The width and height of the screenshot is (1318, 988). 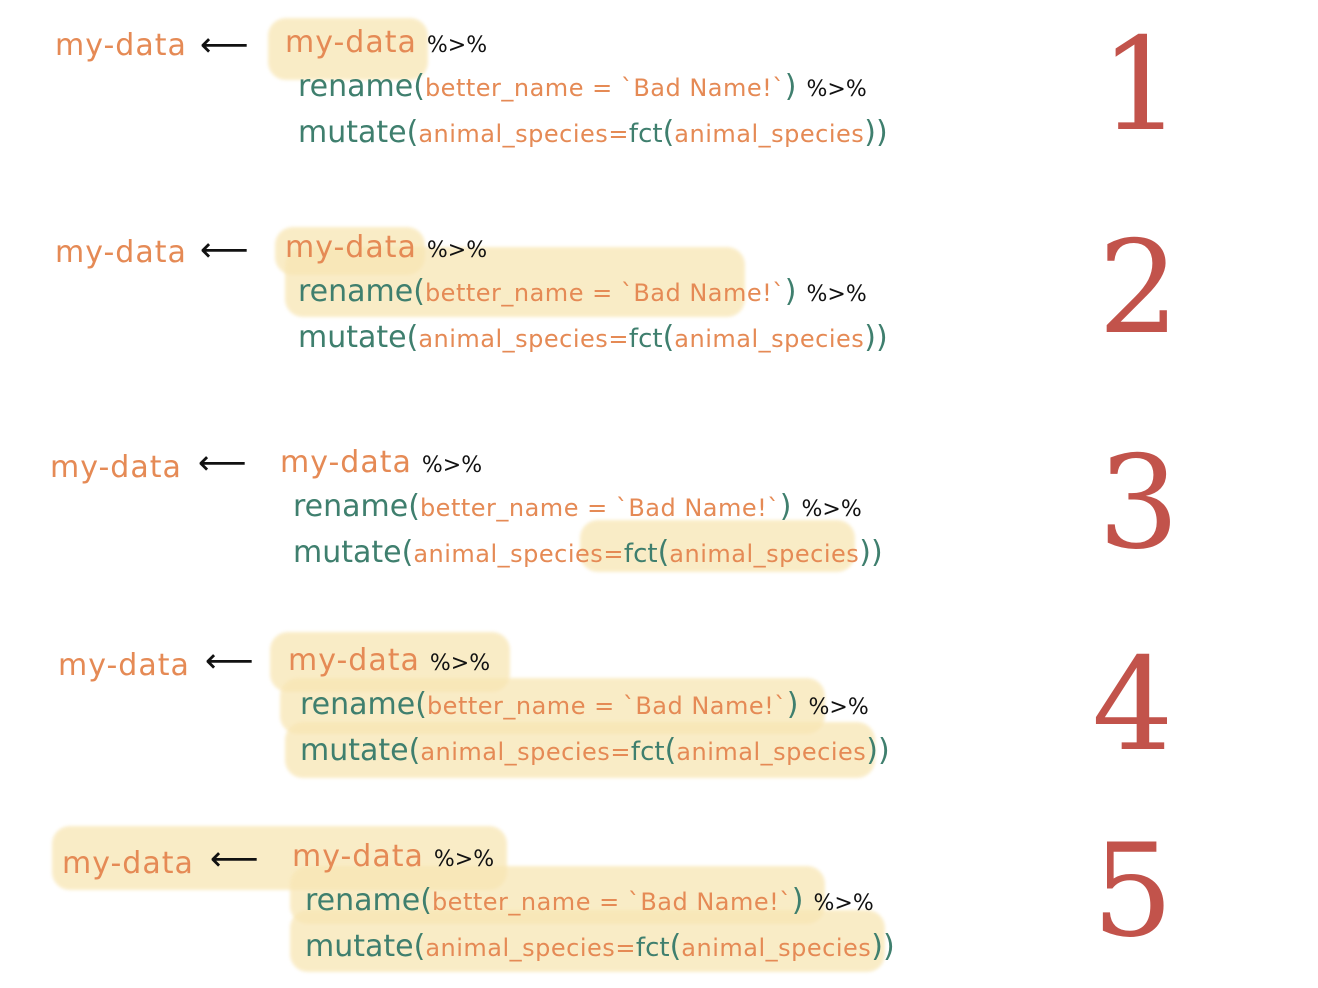 I want to click on step-number: 3, so click(x=1139, y=503).